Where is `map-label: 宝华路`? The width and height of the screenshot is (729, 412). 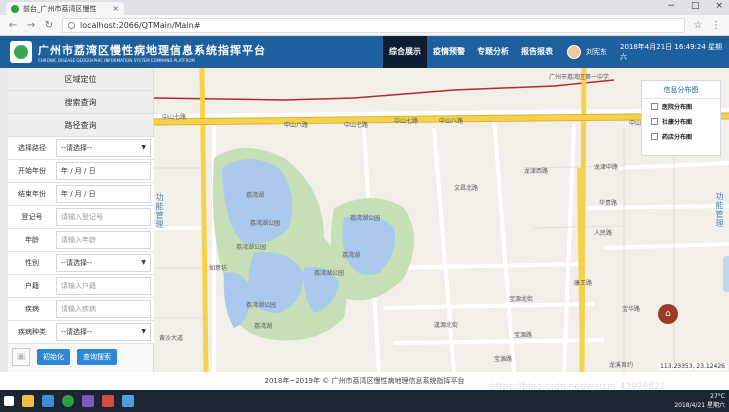
map-label: 宝华路 is located at coordinates (631, 309).